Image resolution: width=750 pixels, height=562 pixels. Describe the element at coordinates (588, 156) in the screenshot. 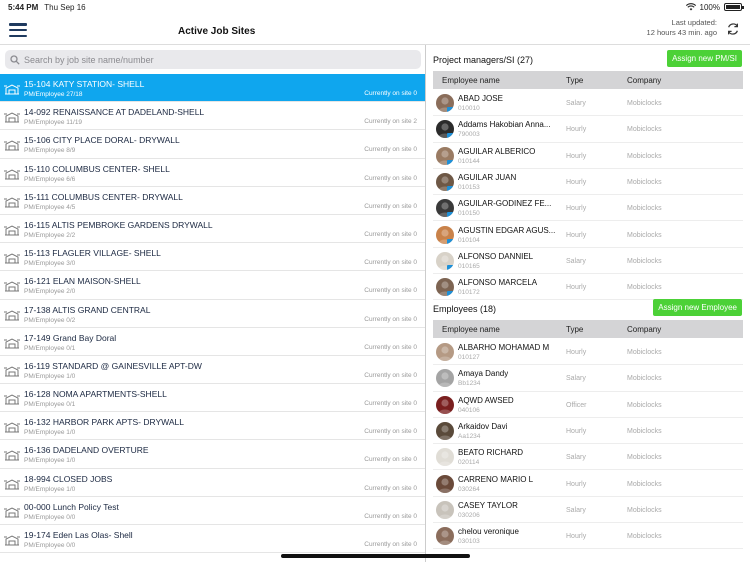

I see `person-row: AGUILAR ALBERICO 010144 Hourly Mobiclocks` at that location.